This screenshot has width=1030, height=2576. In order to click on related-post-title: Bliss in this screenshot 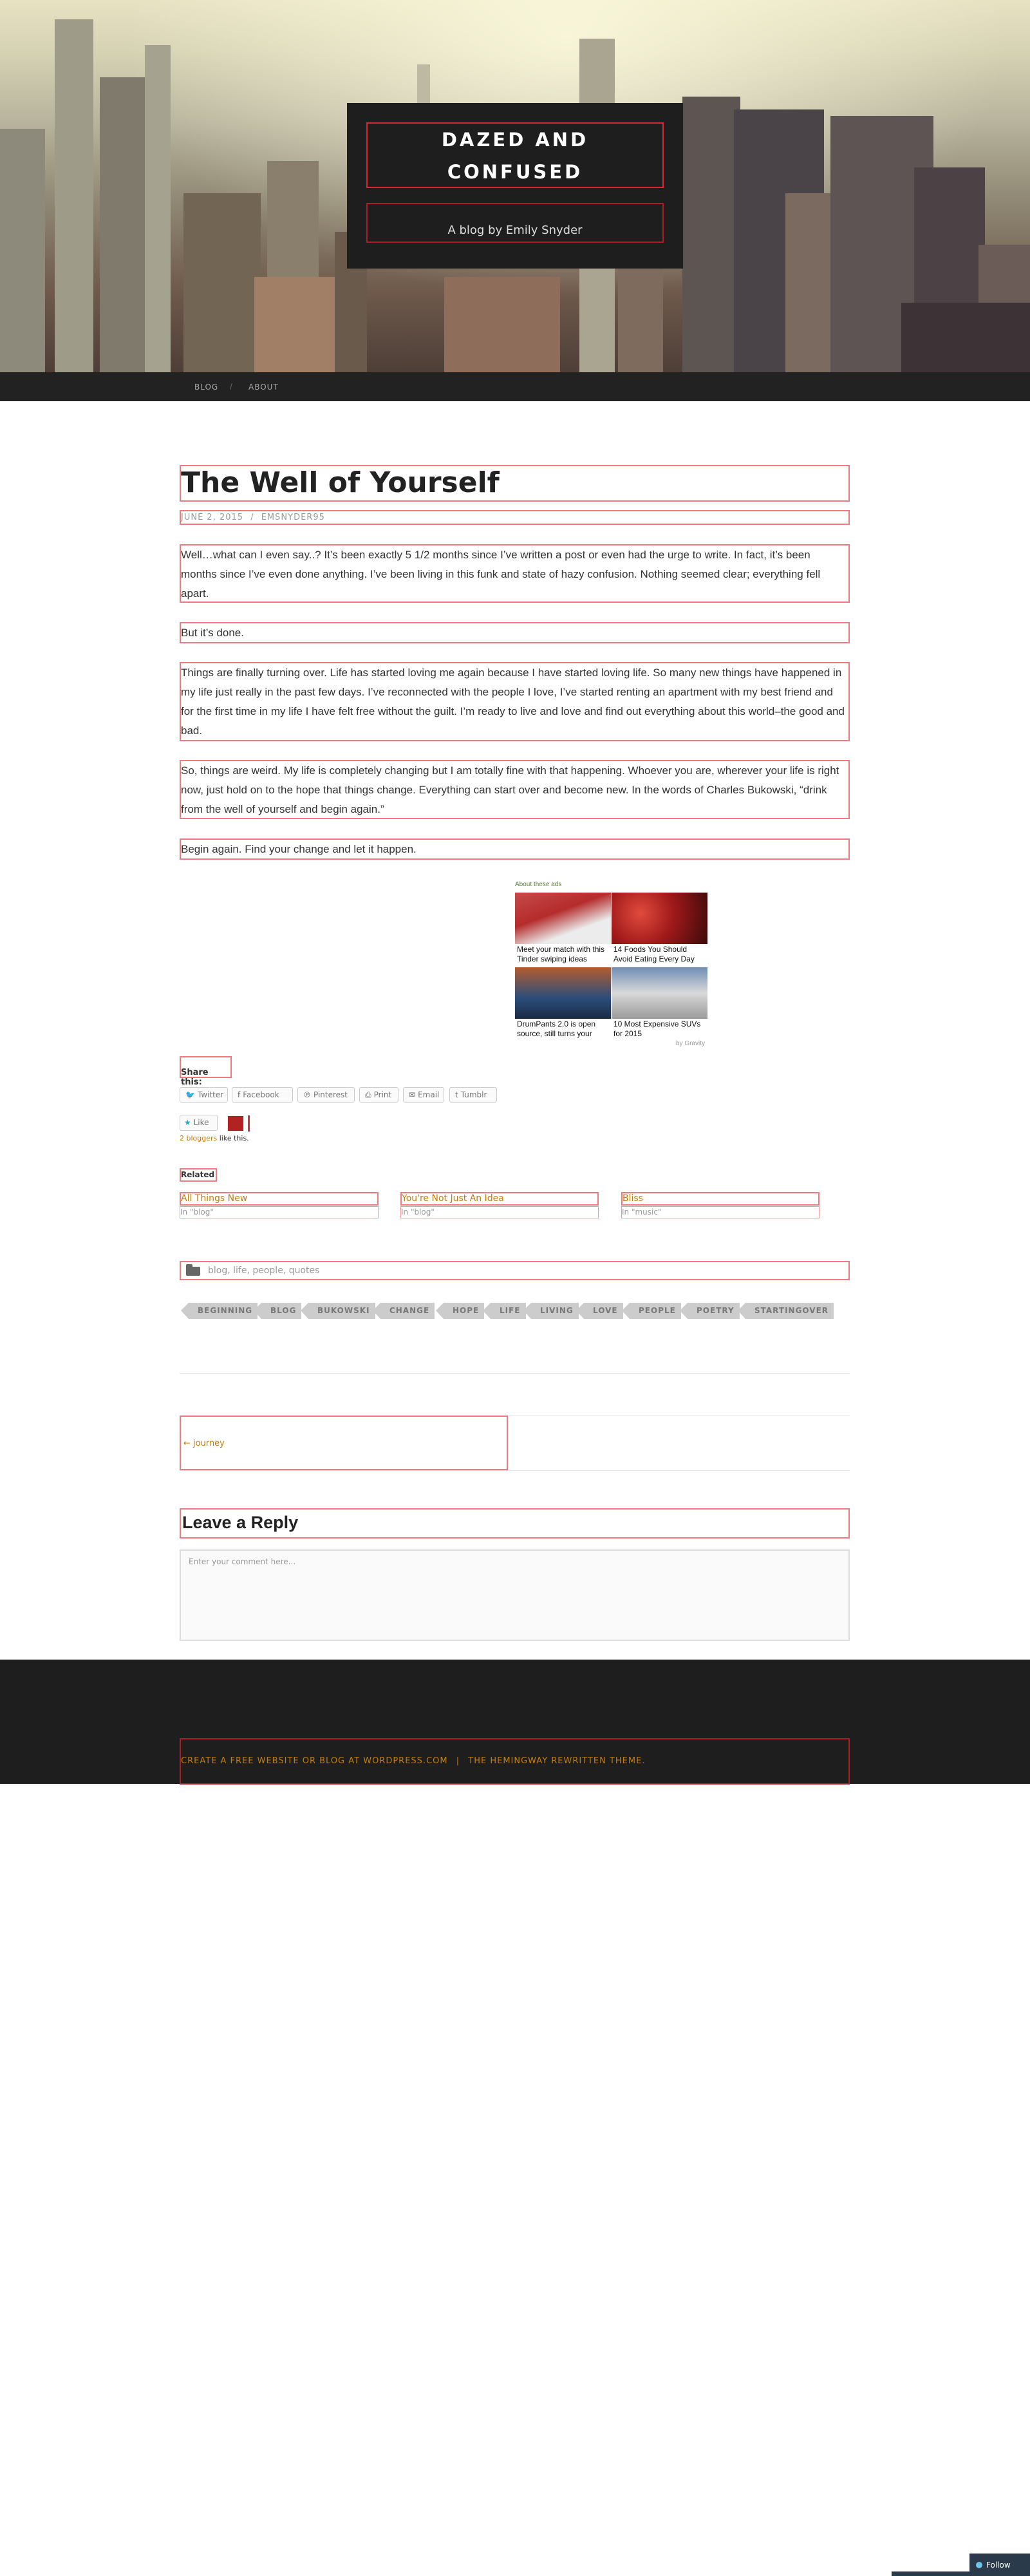, I will do `click(720, 1199)`.